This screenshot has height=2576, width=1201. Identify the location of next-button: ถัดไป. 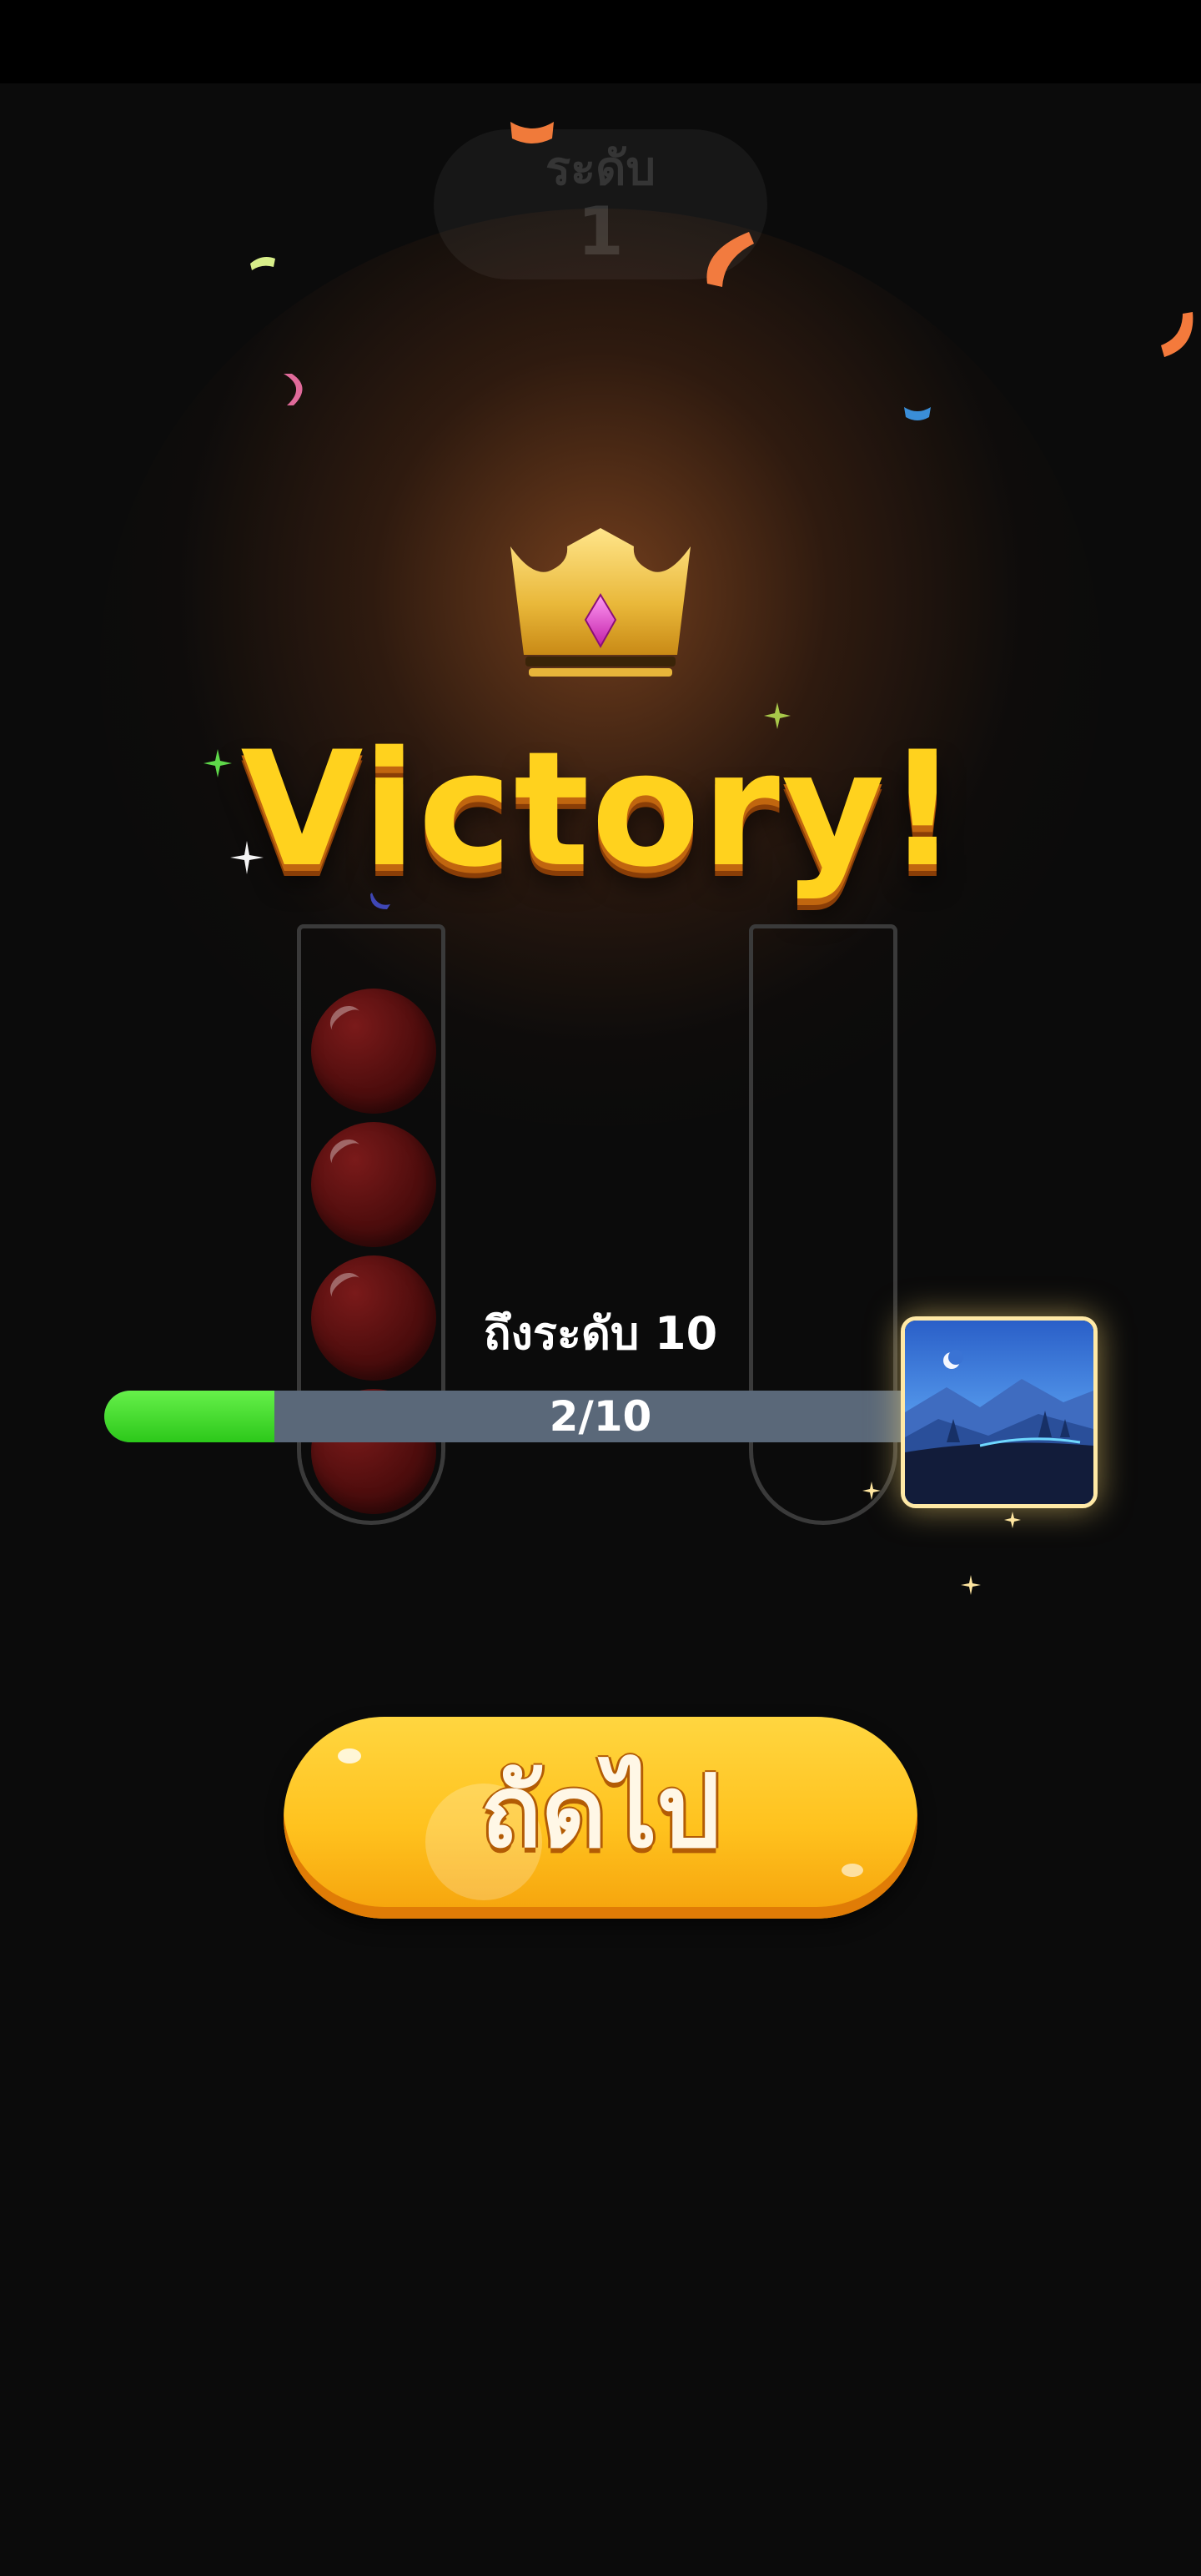
(601, 1818).